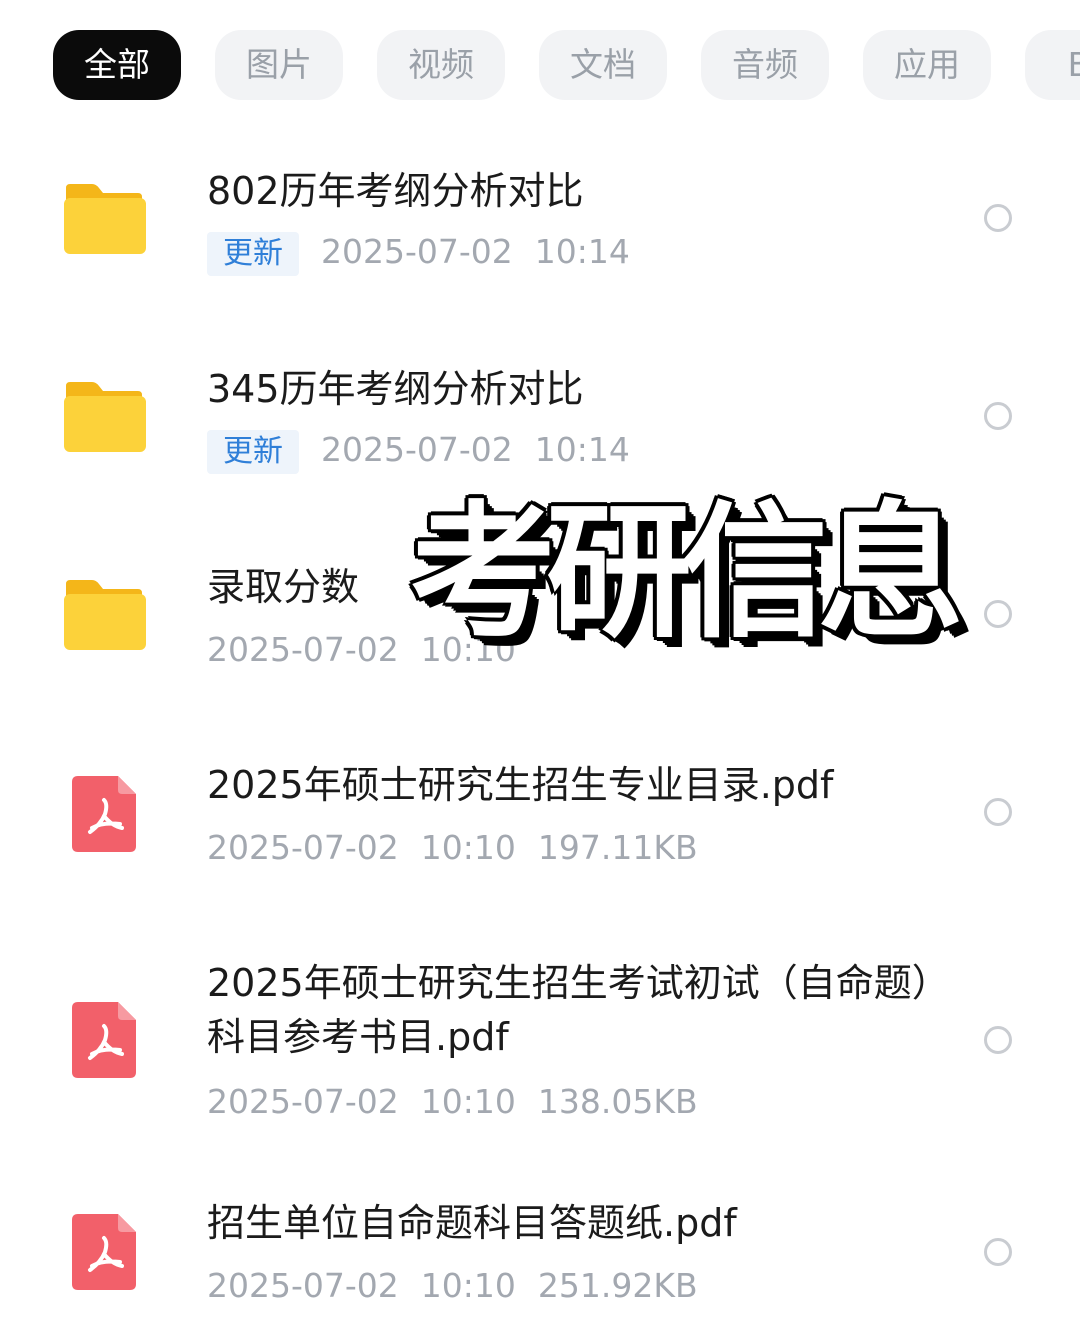  What do you see at coordinates (279, 65) in the screenshot?
I see `tab-images: 图片` at bounding box center [279, 65].